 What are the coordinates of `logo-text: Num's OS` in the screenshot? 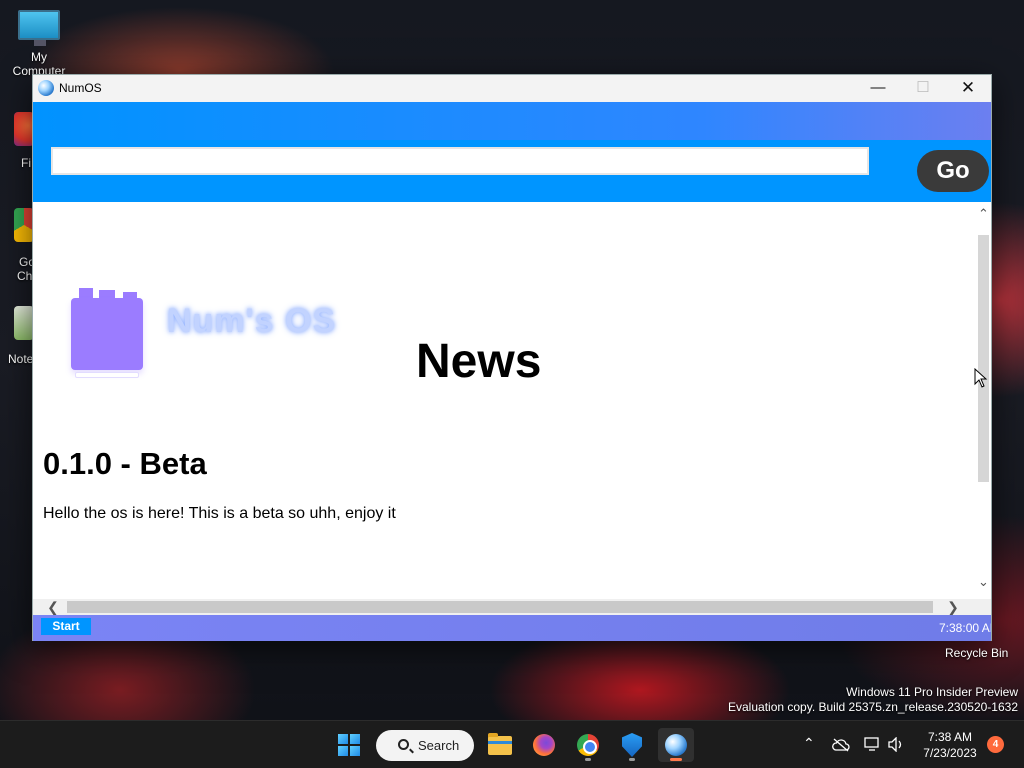 It's located at (252, 321).